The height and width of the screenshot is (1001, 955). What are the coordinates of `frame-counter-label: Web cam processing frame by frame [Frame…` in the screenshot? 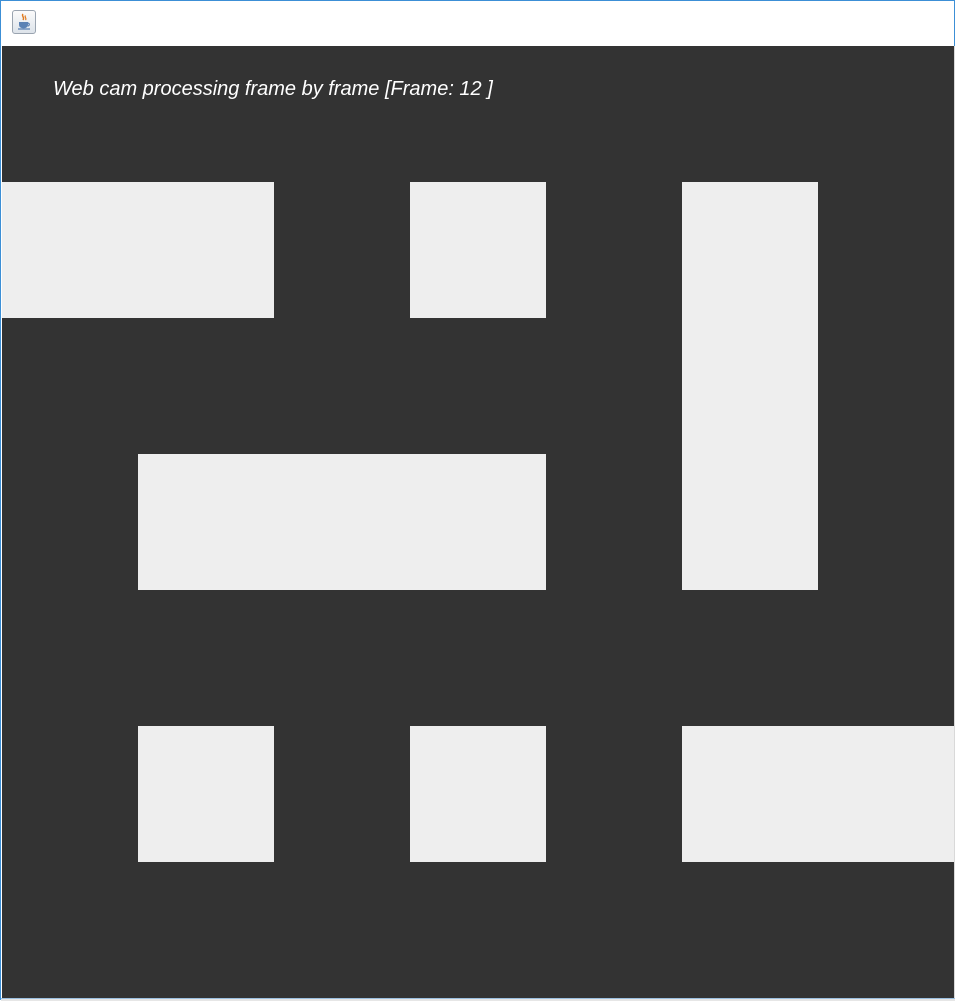 It's located at (273, 89).